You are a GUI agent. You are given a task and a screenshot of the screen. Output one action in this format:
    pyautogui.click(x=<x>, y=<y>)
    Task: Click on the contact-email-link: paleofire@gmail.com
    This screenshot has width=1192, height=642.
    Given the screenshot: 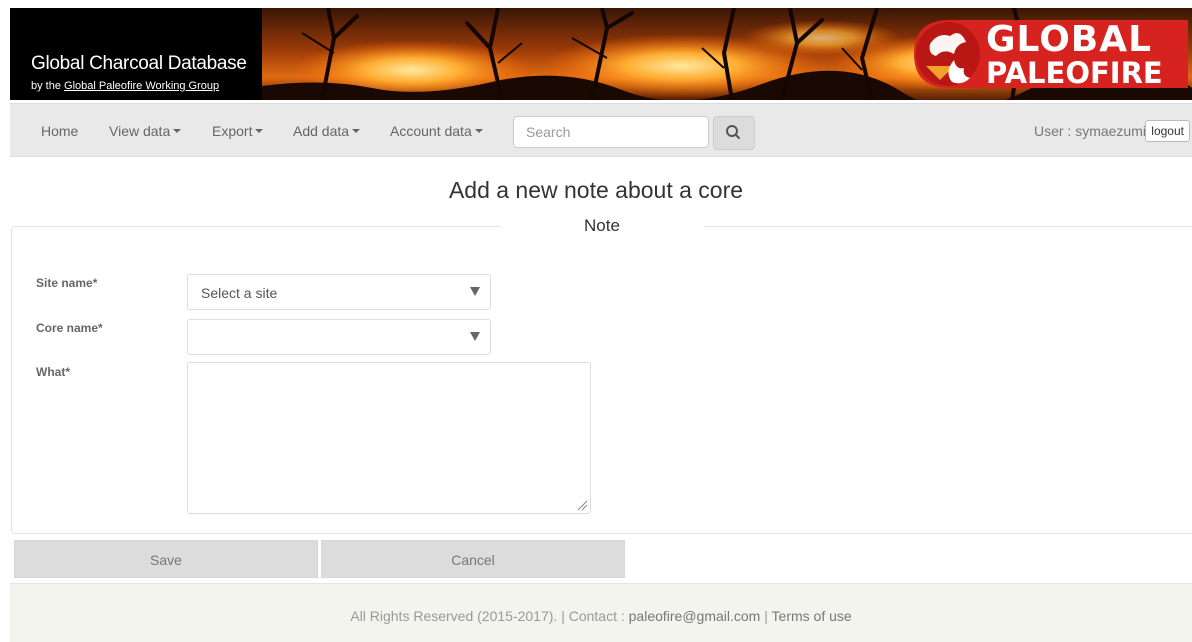 What is the action you would take?
    pyautogui.click(x=695, y=616)
    